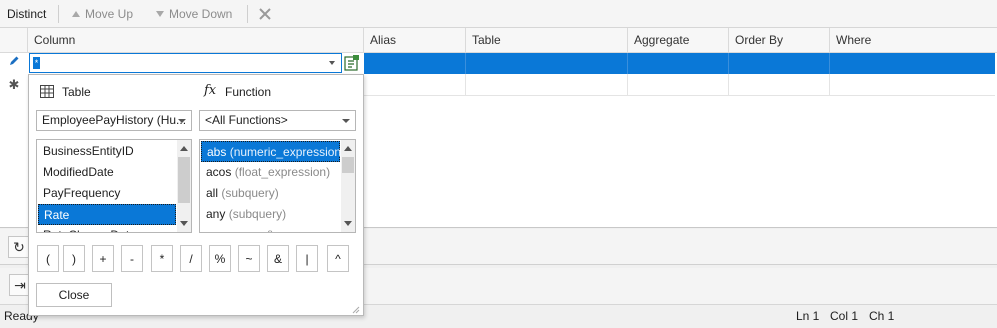 The width and height of the screenshot is (997, 328). I want to click on expression-text: *, so click(36, 63).